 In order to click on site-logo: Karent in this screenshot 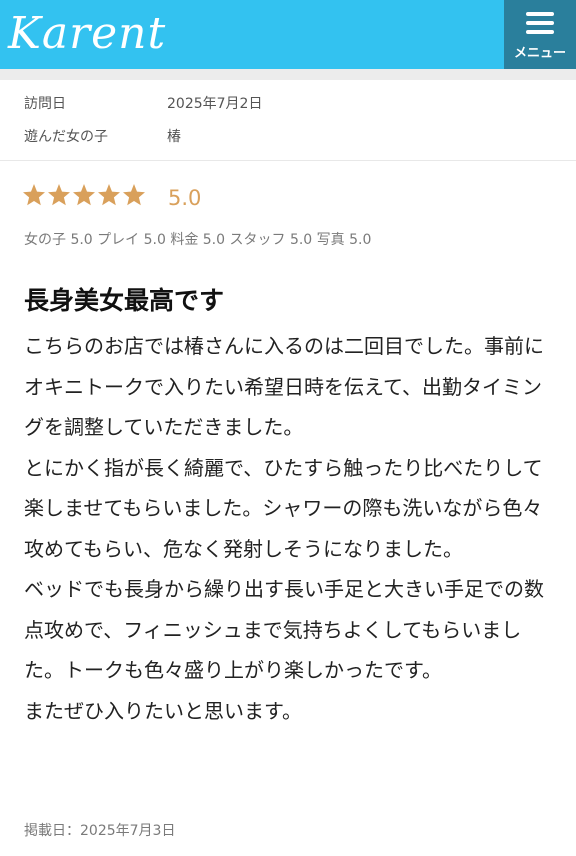, I will do `click(87, 34)`.